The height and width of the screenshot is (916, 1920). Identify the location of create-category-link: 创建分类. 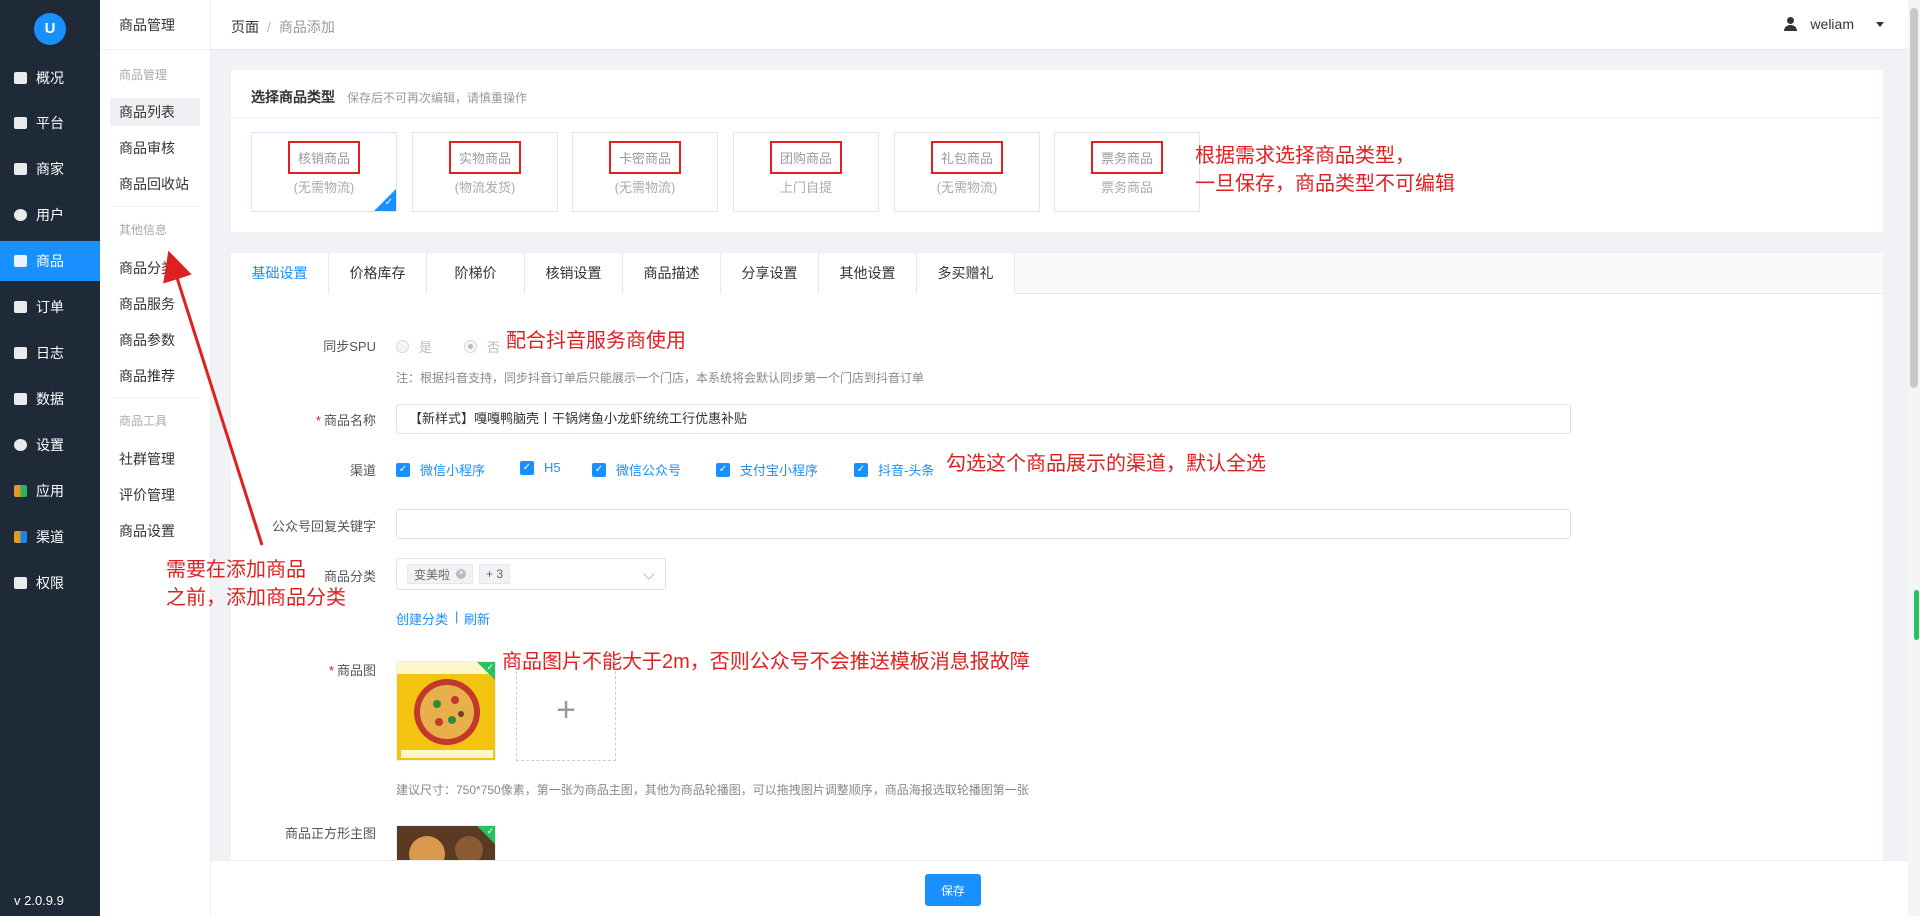
(422, 618).